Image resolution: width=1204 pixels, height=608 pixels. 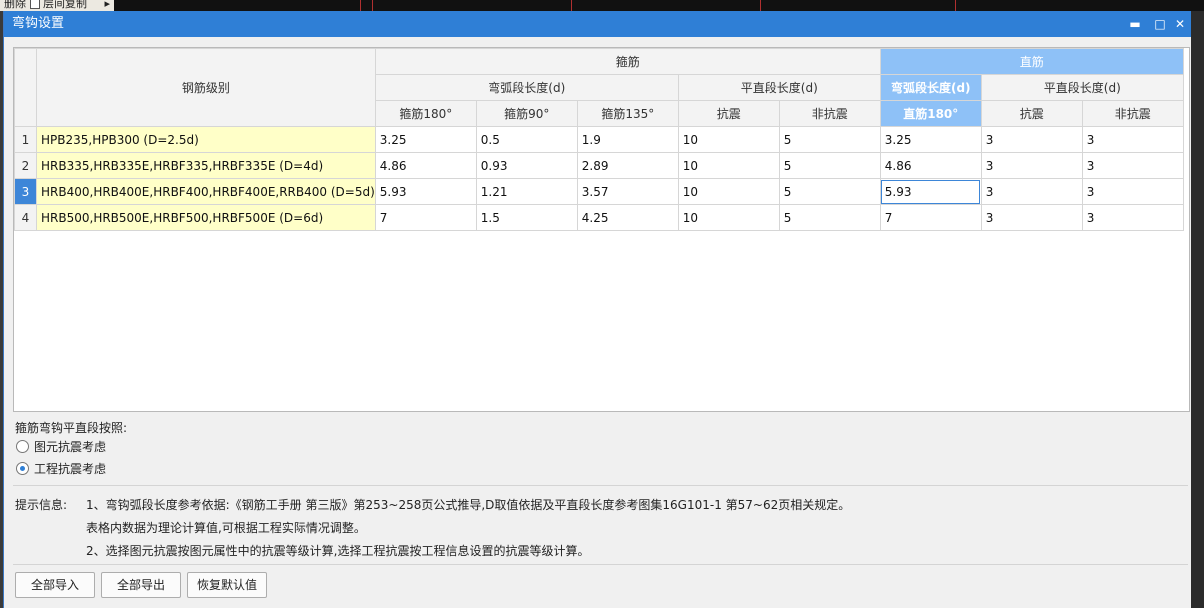 I want to click on stirrup-flat-option-label: 箍筋弯钩平直段按照:, so click(x=71, y=428).